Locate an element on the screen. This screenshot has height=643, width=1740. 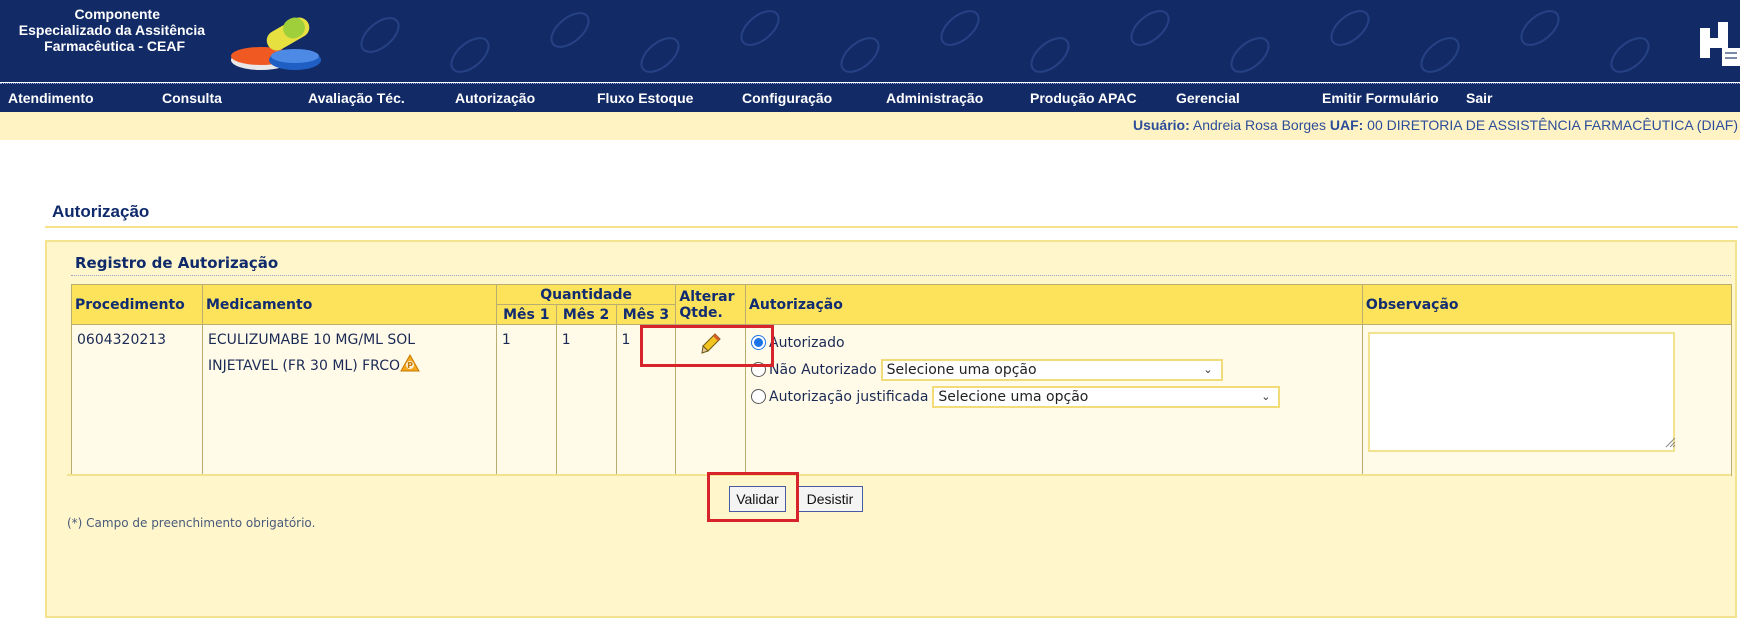
medicamento-line2: INJETAVEL (FR 30 ML) FRCO is located at coordinates (303, 366).